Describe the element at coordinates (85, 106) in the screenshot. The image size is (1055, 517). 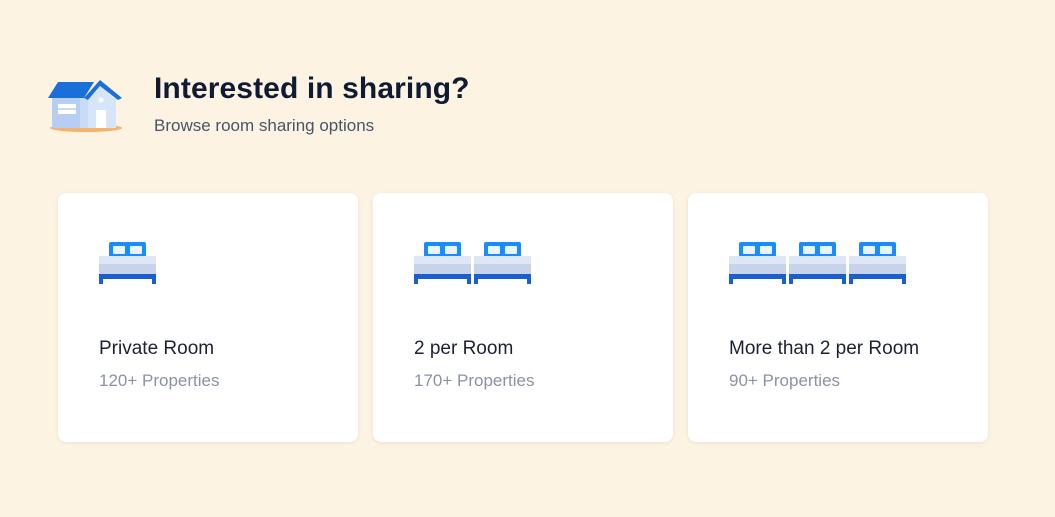
I see `house-icon` at that location.